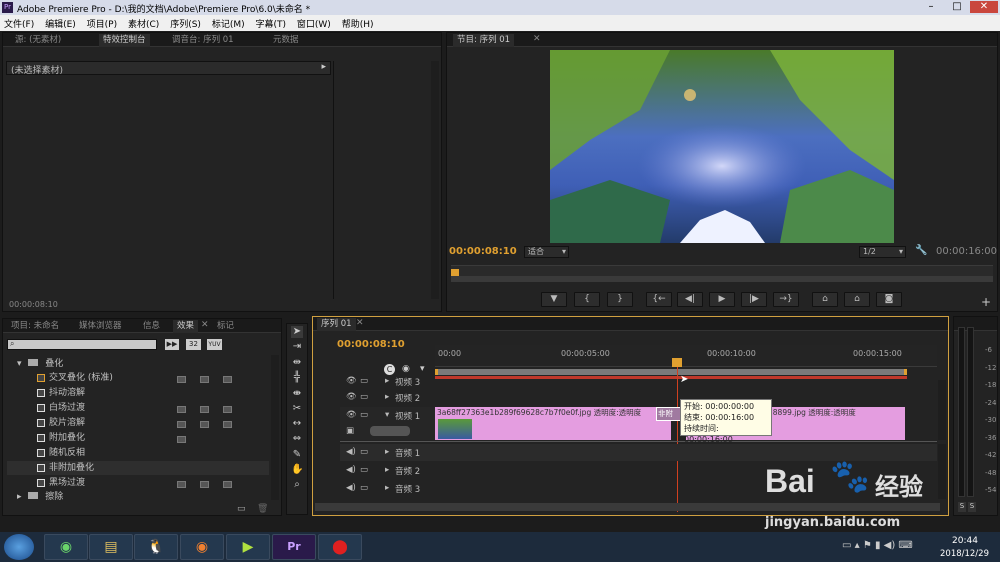  What do you see at coordinates (972, 507) in the screenshot?
I see `solo-right-button: S` at bounding box center [972, 507].